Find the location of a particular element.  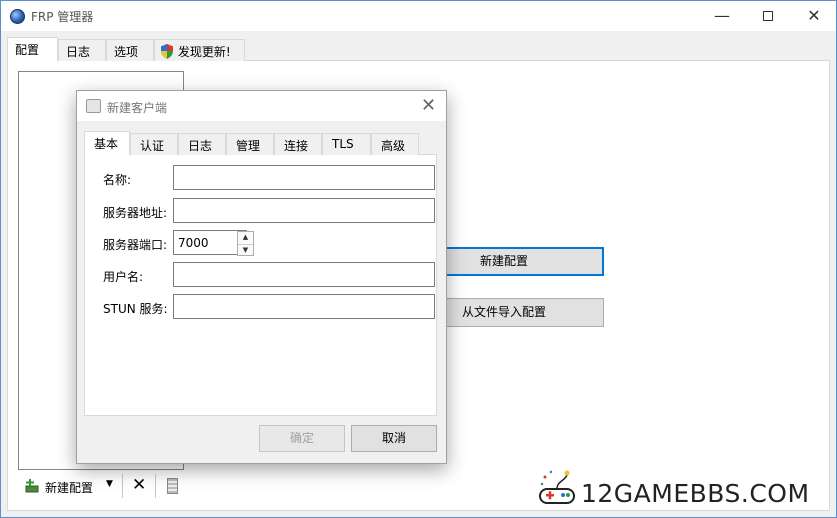

name-input is located at coordinates (304, 177).